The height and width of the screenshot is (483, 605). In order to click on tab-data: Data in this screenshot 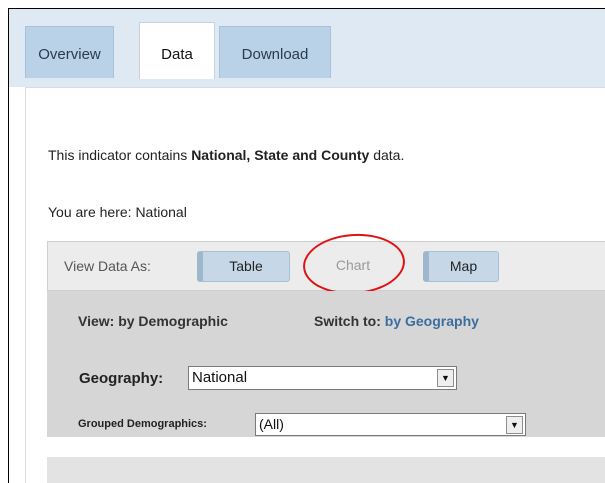, I will do `click(177, 50)`.